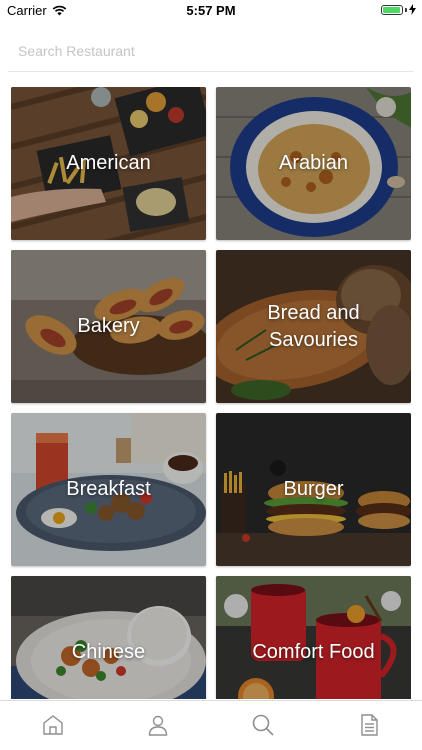 The height and width of the screenshot is (750, 422). I want to click on category-label: Bakery, so click(108, 326).